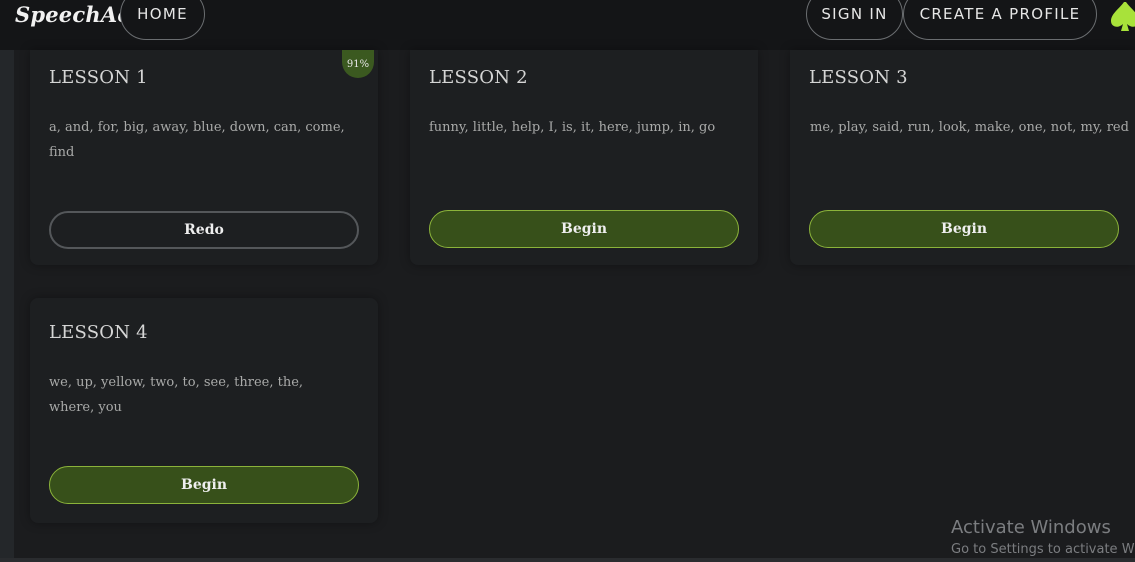  Describe the element at coordinates (478, 77) in the screenshot. I see `lesson-title: LESSON 2` at that location.